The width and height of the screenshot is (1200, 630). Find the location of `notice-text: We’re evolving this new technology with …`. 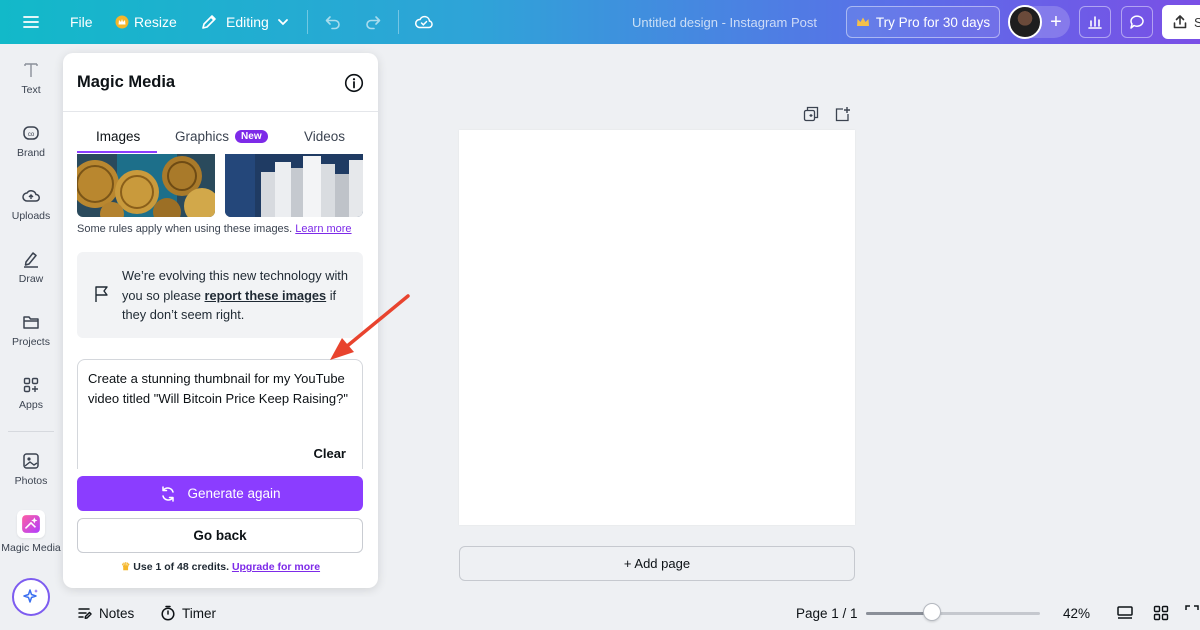

notice-text: We’re evolving this new technology with … is located at coordinates (237, 295).